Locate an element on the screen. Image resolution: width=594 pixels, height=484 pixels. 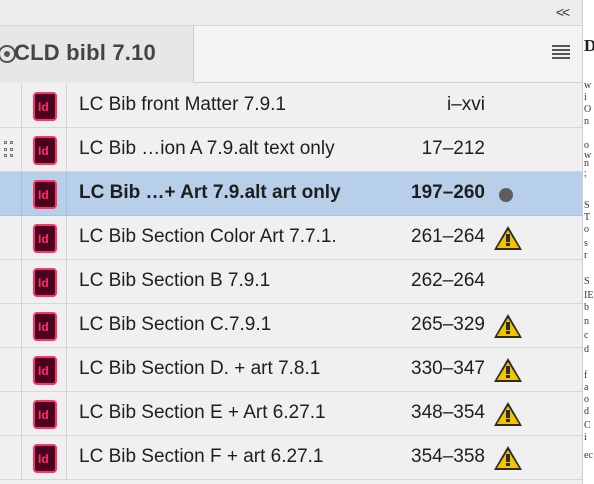
document-name: LC Bib Section E + Art 6.27.1 is located at coordinates (202, 412).